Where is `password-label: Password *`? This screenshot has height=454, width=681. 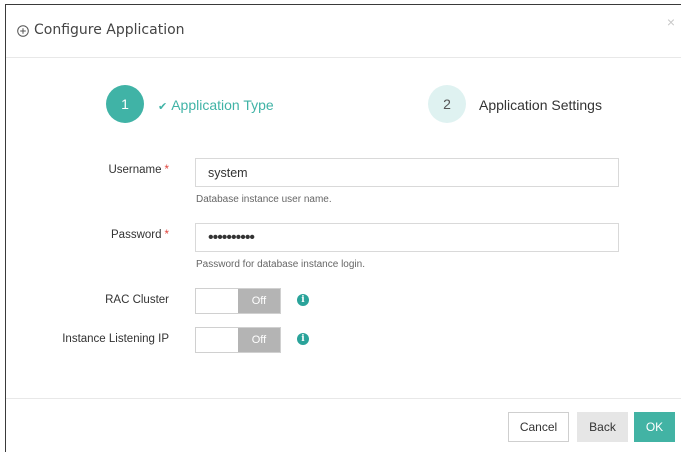
password-label: Password * is located at coordinates (140, 235).